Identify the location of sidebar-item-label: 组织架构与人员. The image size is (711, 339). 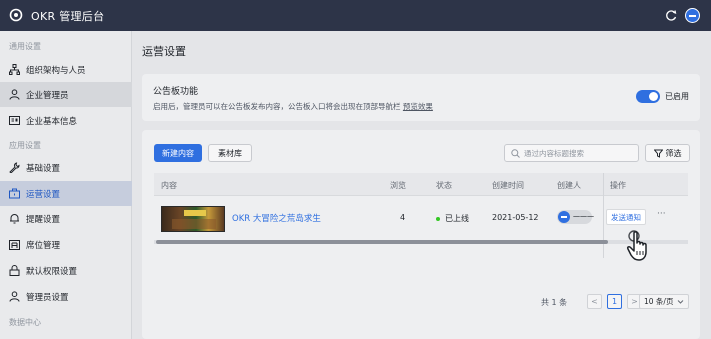
(56, 70).